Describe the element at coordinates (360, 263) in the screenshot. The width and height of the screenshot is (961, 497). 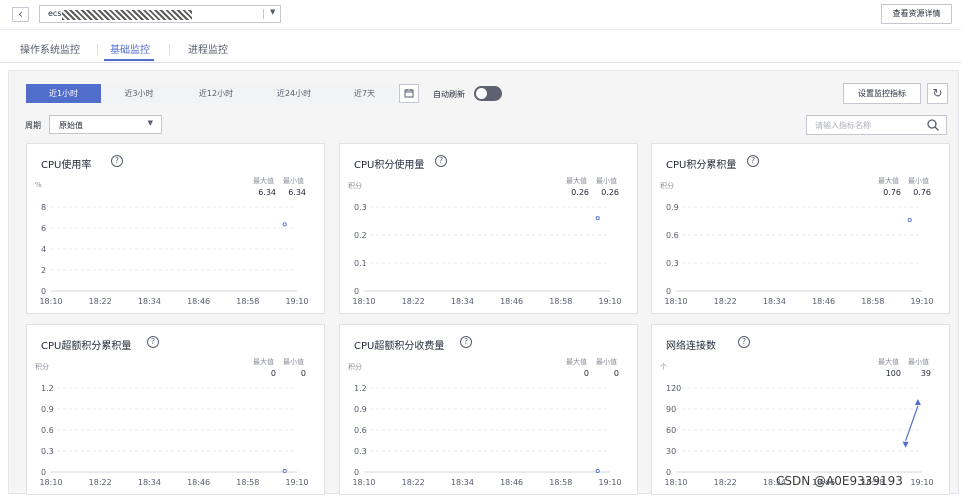
I see `y-tick-label: 0.1` at that location.